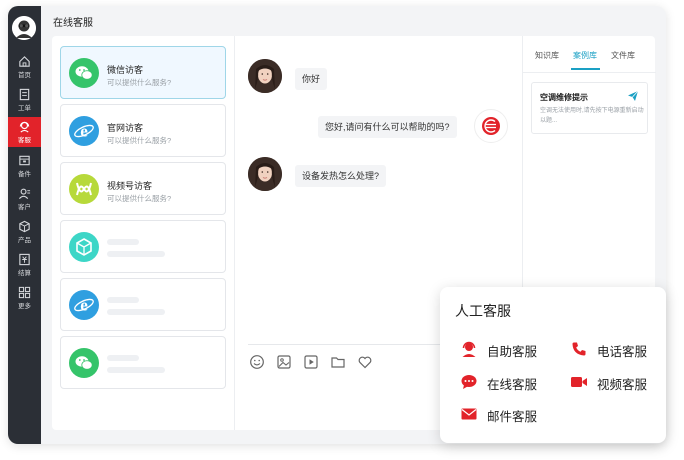 The height and width of the screenshot is (460, 684). I want to click on rail-item-parts: 备件, so click(24, 166).